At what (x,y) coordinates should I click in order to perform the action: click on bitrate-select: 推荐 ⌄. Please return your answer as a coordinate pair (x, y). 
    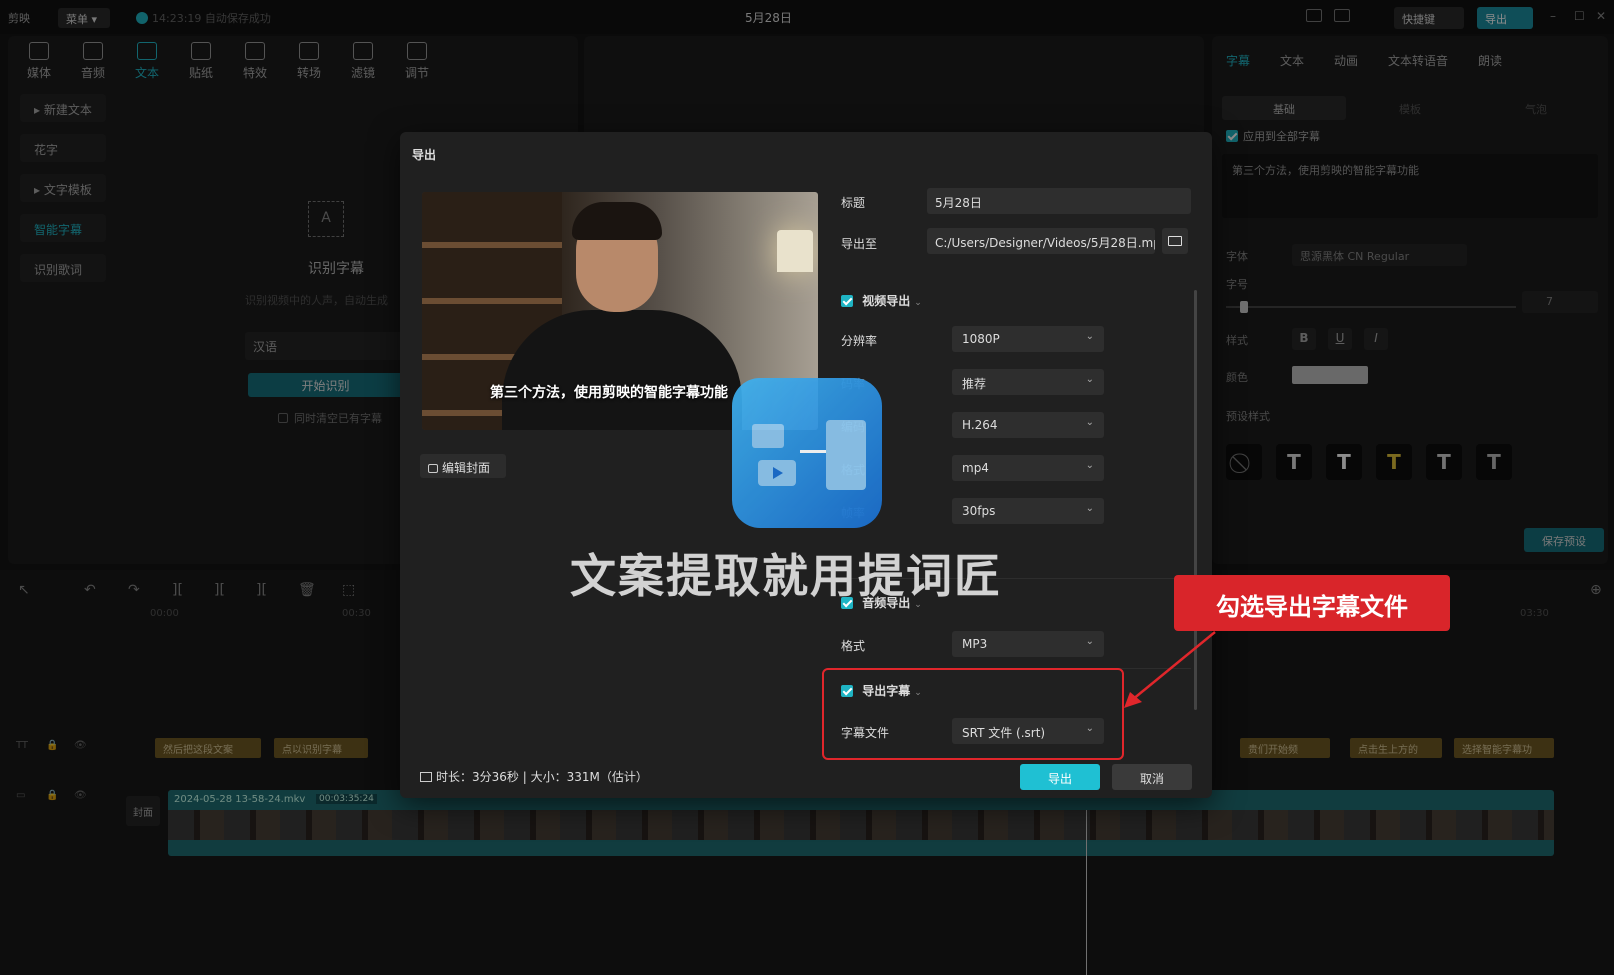
    Looking at the image, I should click on (1028, 382).